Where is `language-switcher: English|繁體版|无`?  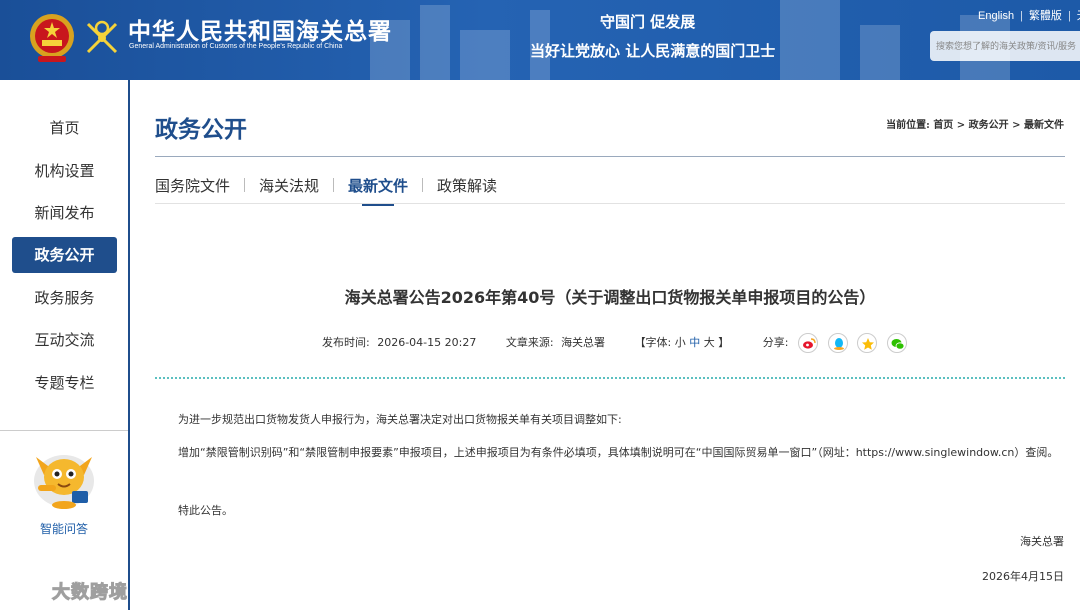 language-switcher: English|繁體版|无 is located at coordinates (1029, 15).